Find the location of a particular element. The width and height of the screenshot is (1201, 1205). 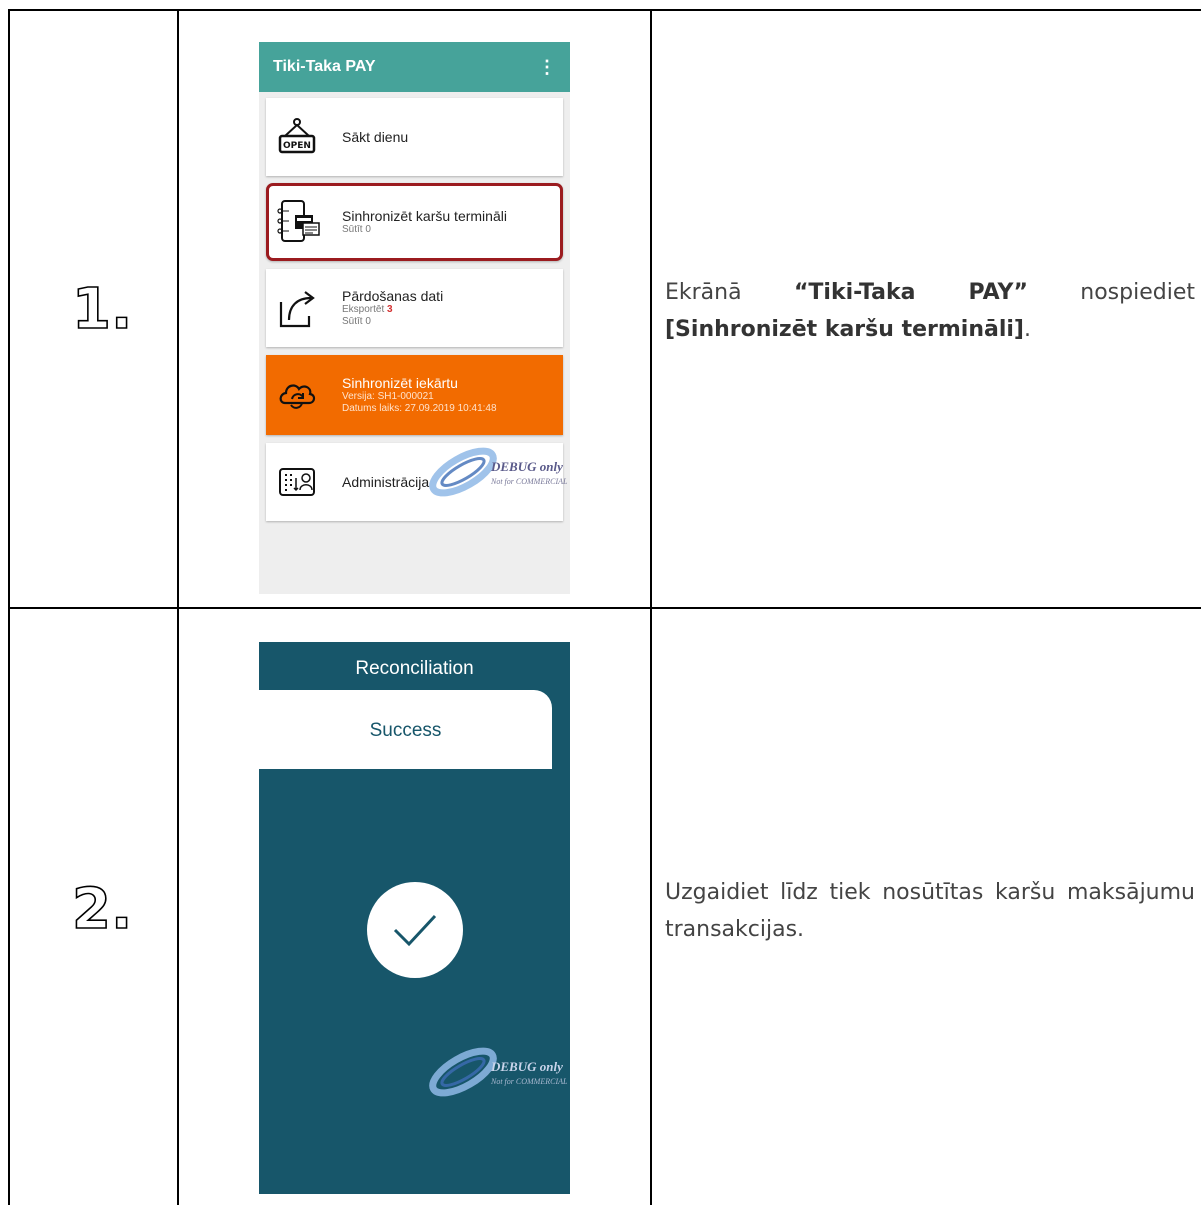

menu-item-title: Sinhronizēt iekārtu is located at coordinates (400, 383).